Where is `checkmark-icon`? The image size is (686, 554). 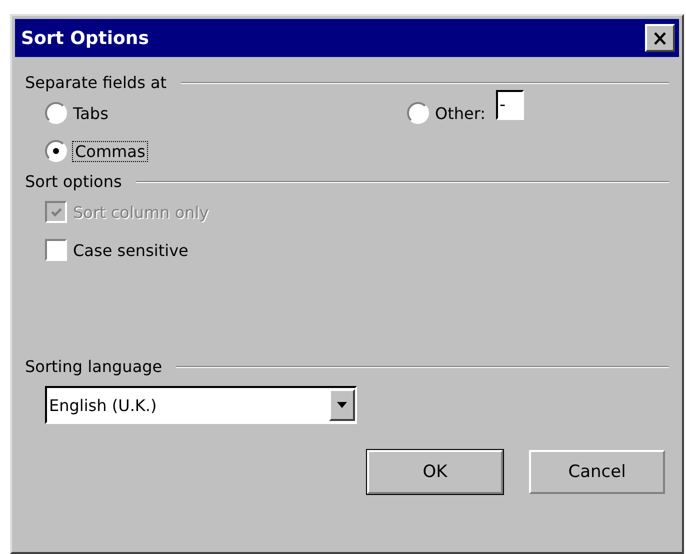 checkmark-icon is located at coordinates (56, 212).